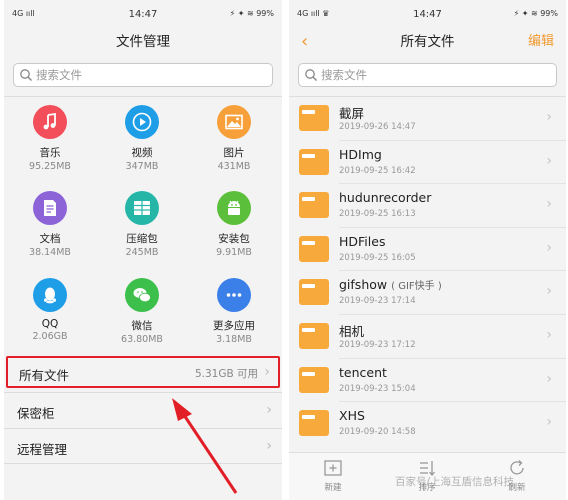 The height and width of the screenshot is (500, 568). Describe the element at coordinates (50, 239) in the screenshot. I see `category-name: 文档` at that location.